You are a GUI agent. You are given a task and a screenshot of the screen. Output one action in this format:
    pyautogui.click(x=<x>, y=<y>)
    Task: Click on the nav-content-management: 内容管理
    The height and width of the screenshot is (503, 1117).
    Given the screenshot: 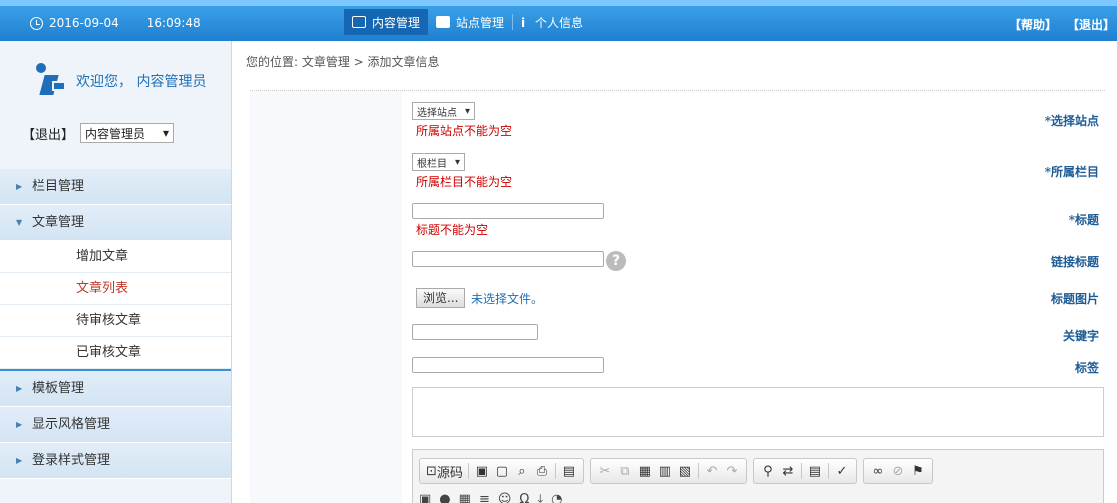 What is the action you would take?
    pyautogui.click(x=386, y=22)
    